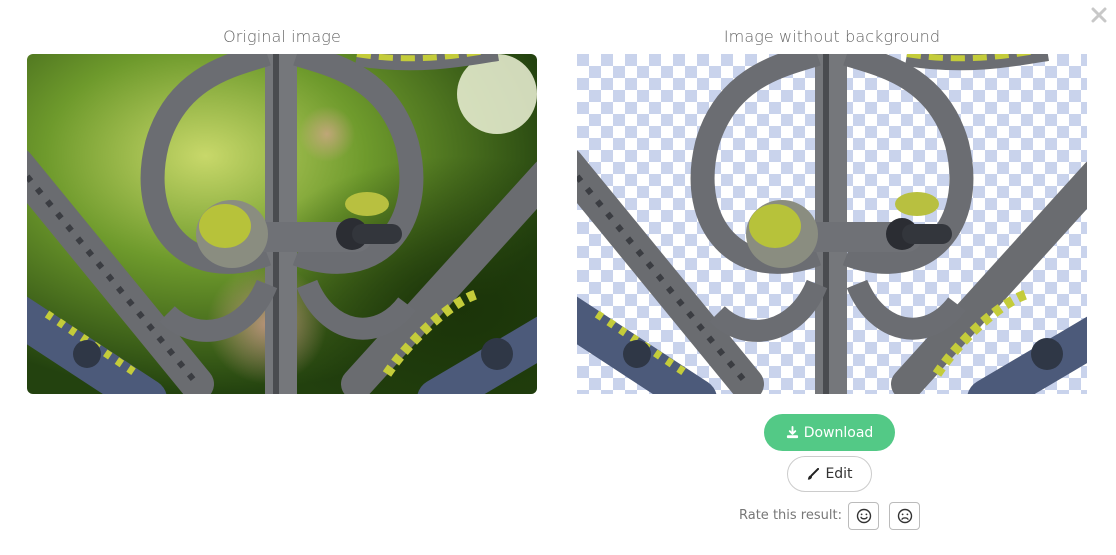  I want to click on original-image-title: Original image, so click(282, 36).